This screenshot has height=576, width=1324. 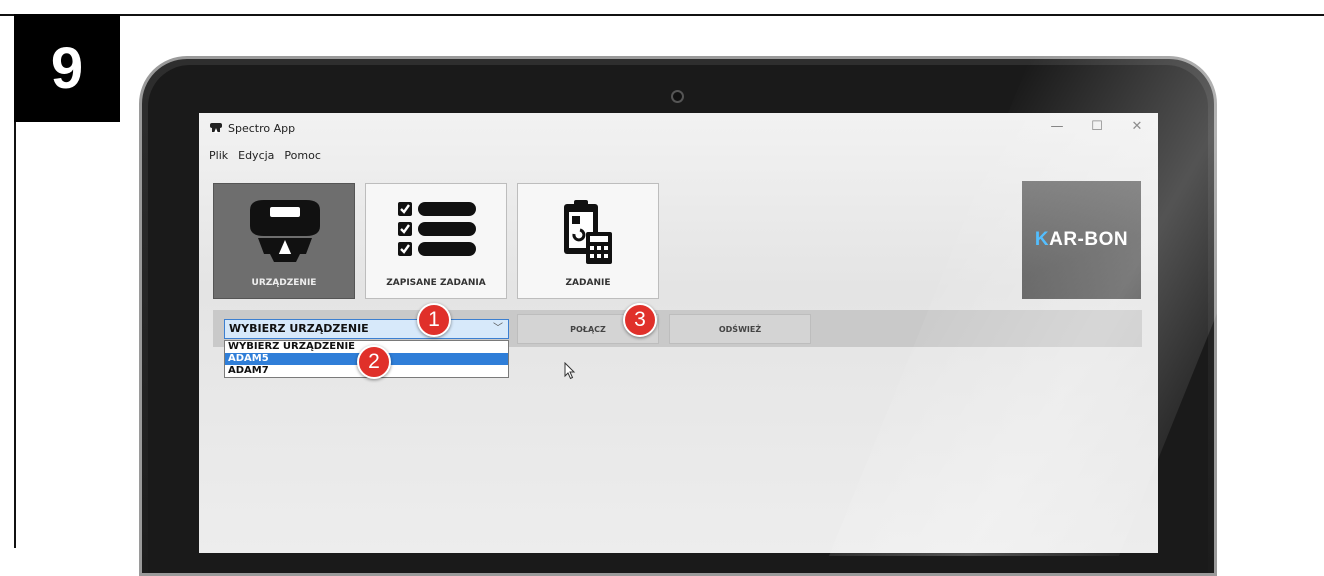 I want to click on clipboard-calculator-icon, so click(x=588, y=232).